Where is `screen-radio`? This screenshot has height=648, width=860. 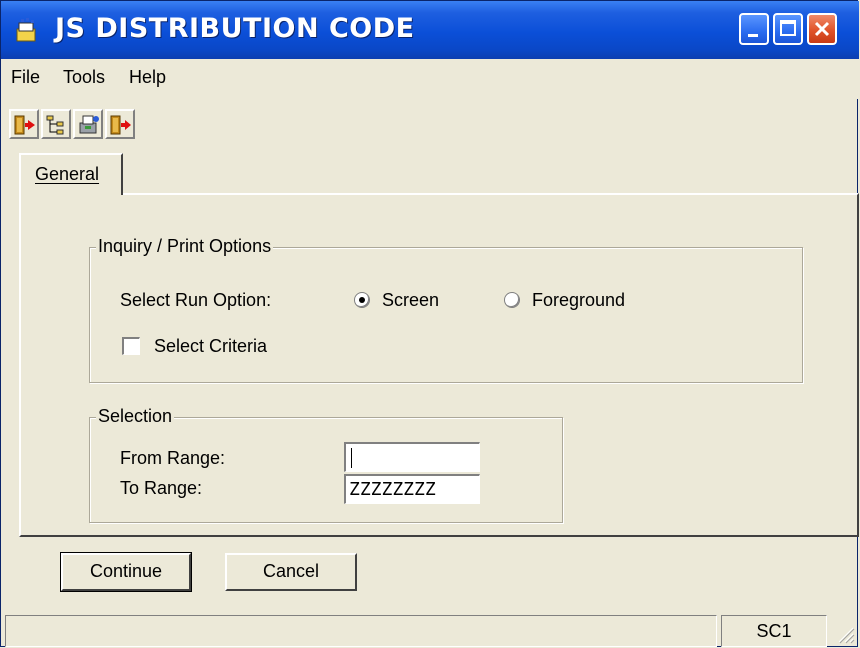 screen-radio is located at coordinates (362, 300).